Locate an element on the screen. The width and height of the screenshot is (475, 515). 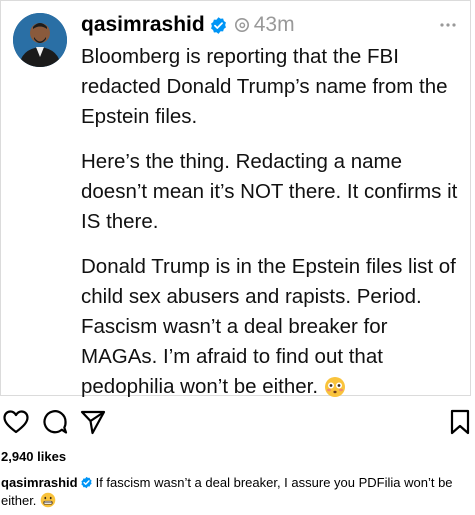
send-icon is located at coordinates (93, 422).